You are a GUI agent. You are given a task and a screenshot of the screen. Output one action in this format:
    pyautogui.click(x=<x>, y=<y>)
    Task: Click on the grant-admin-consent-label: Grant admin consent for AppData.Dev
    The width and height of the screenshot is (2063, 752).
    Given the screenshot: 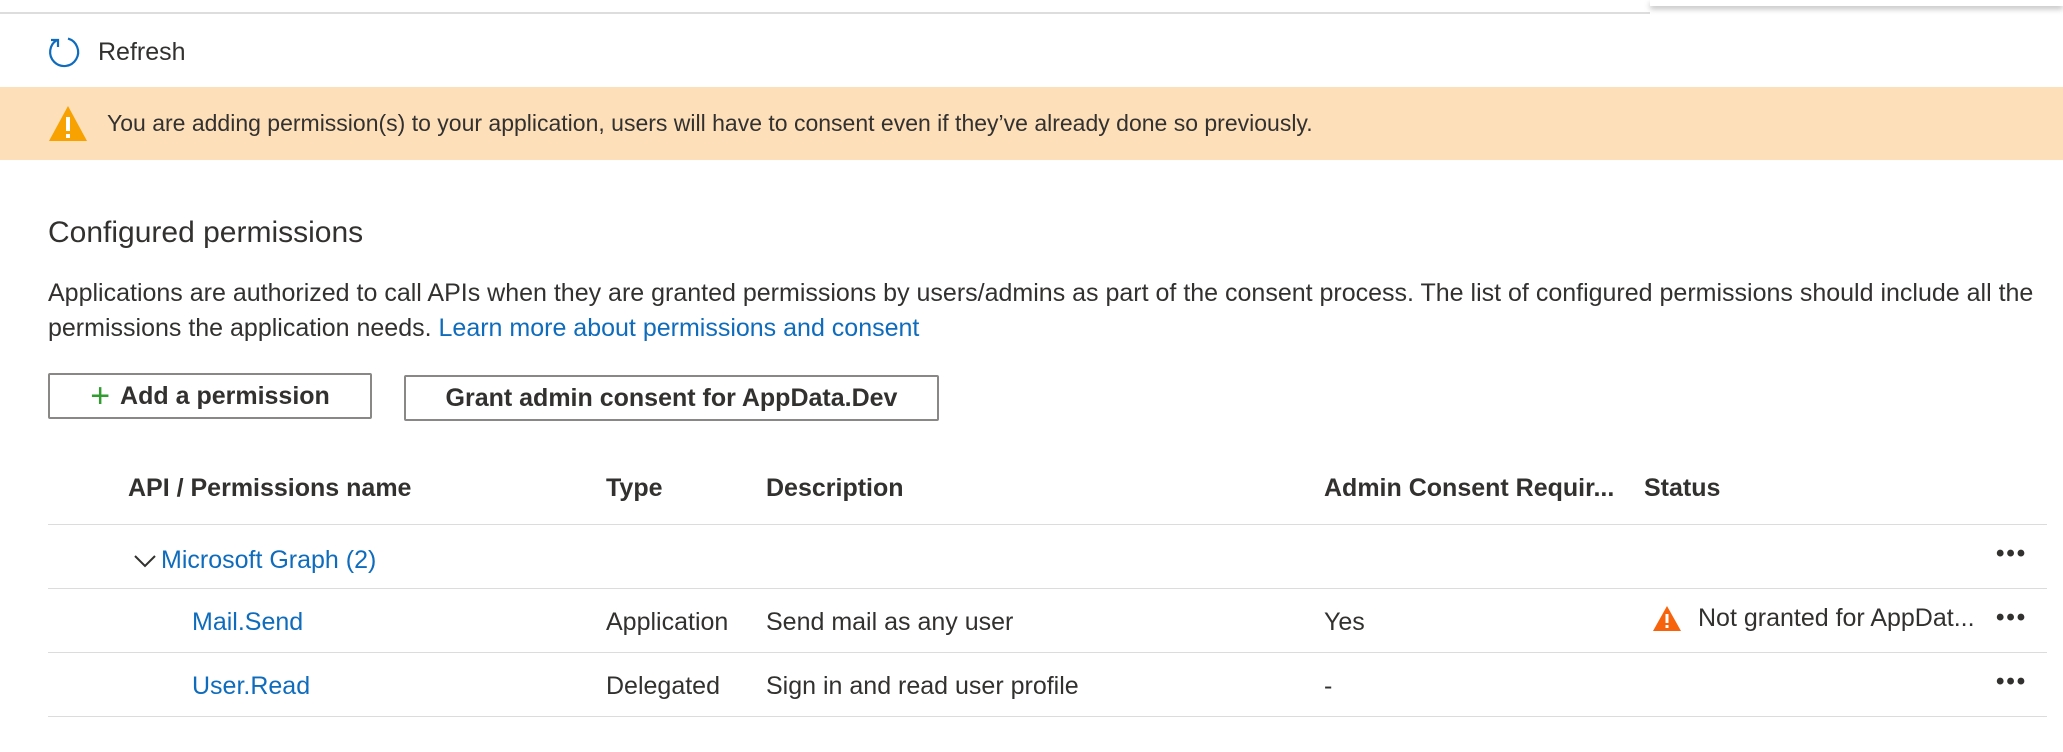 What is the action you would take?
    pyautogui.click(x=671, y=397)
    